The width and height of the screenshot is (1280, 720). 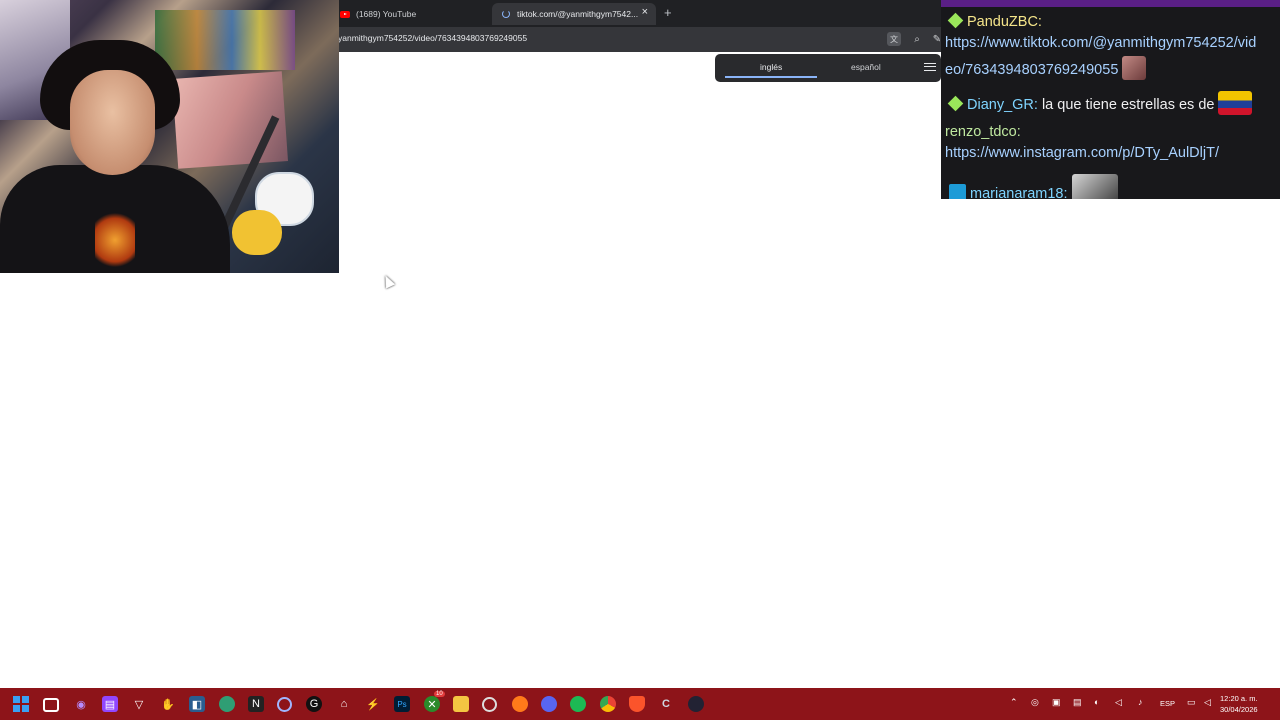 What do you see at coordinates (1239, 709) in the screenshot?
I see `clock-date: 30/04/2026` at bounding box center [1239, 709].